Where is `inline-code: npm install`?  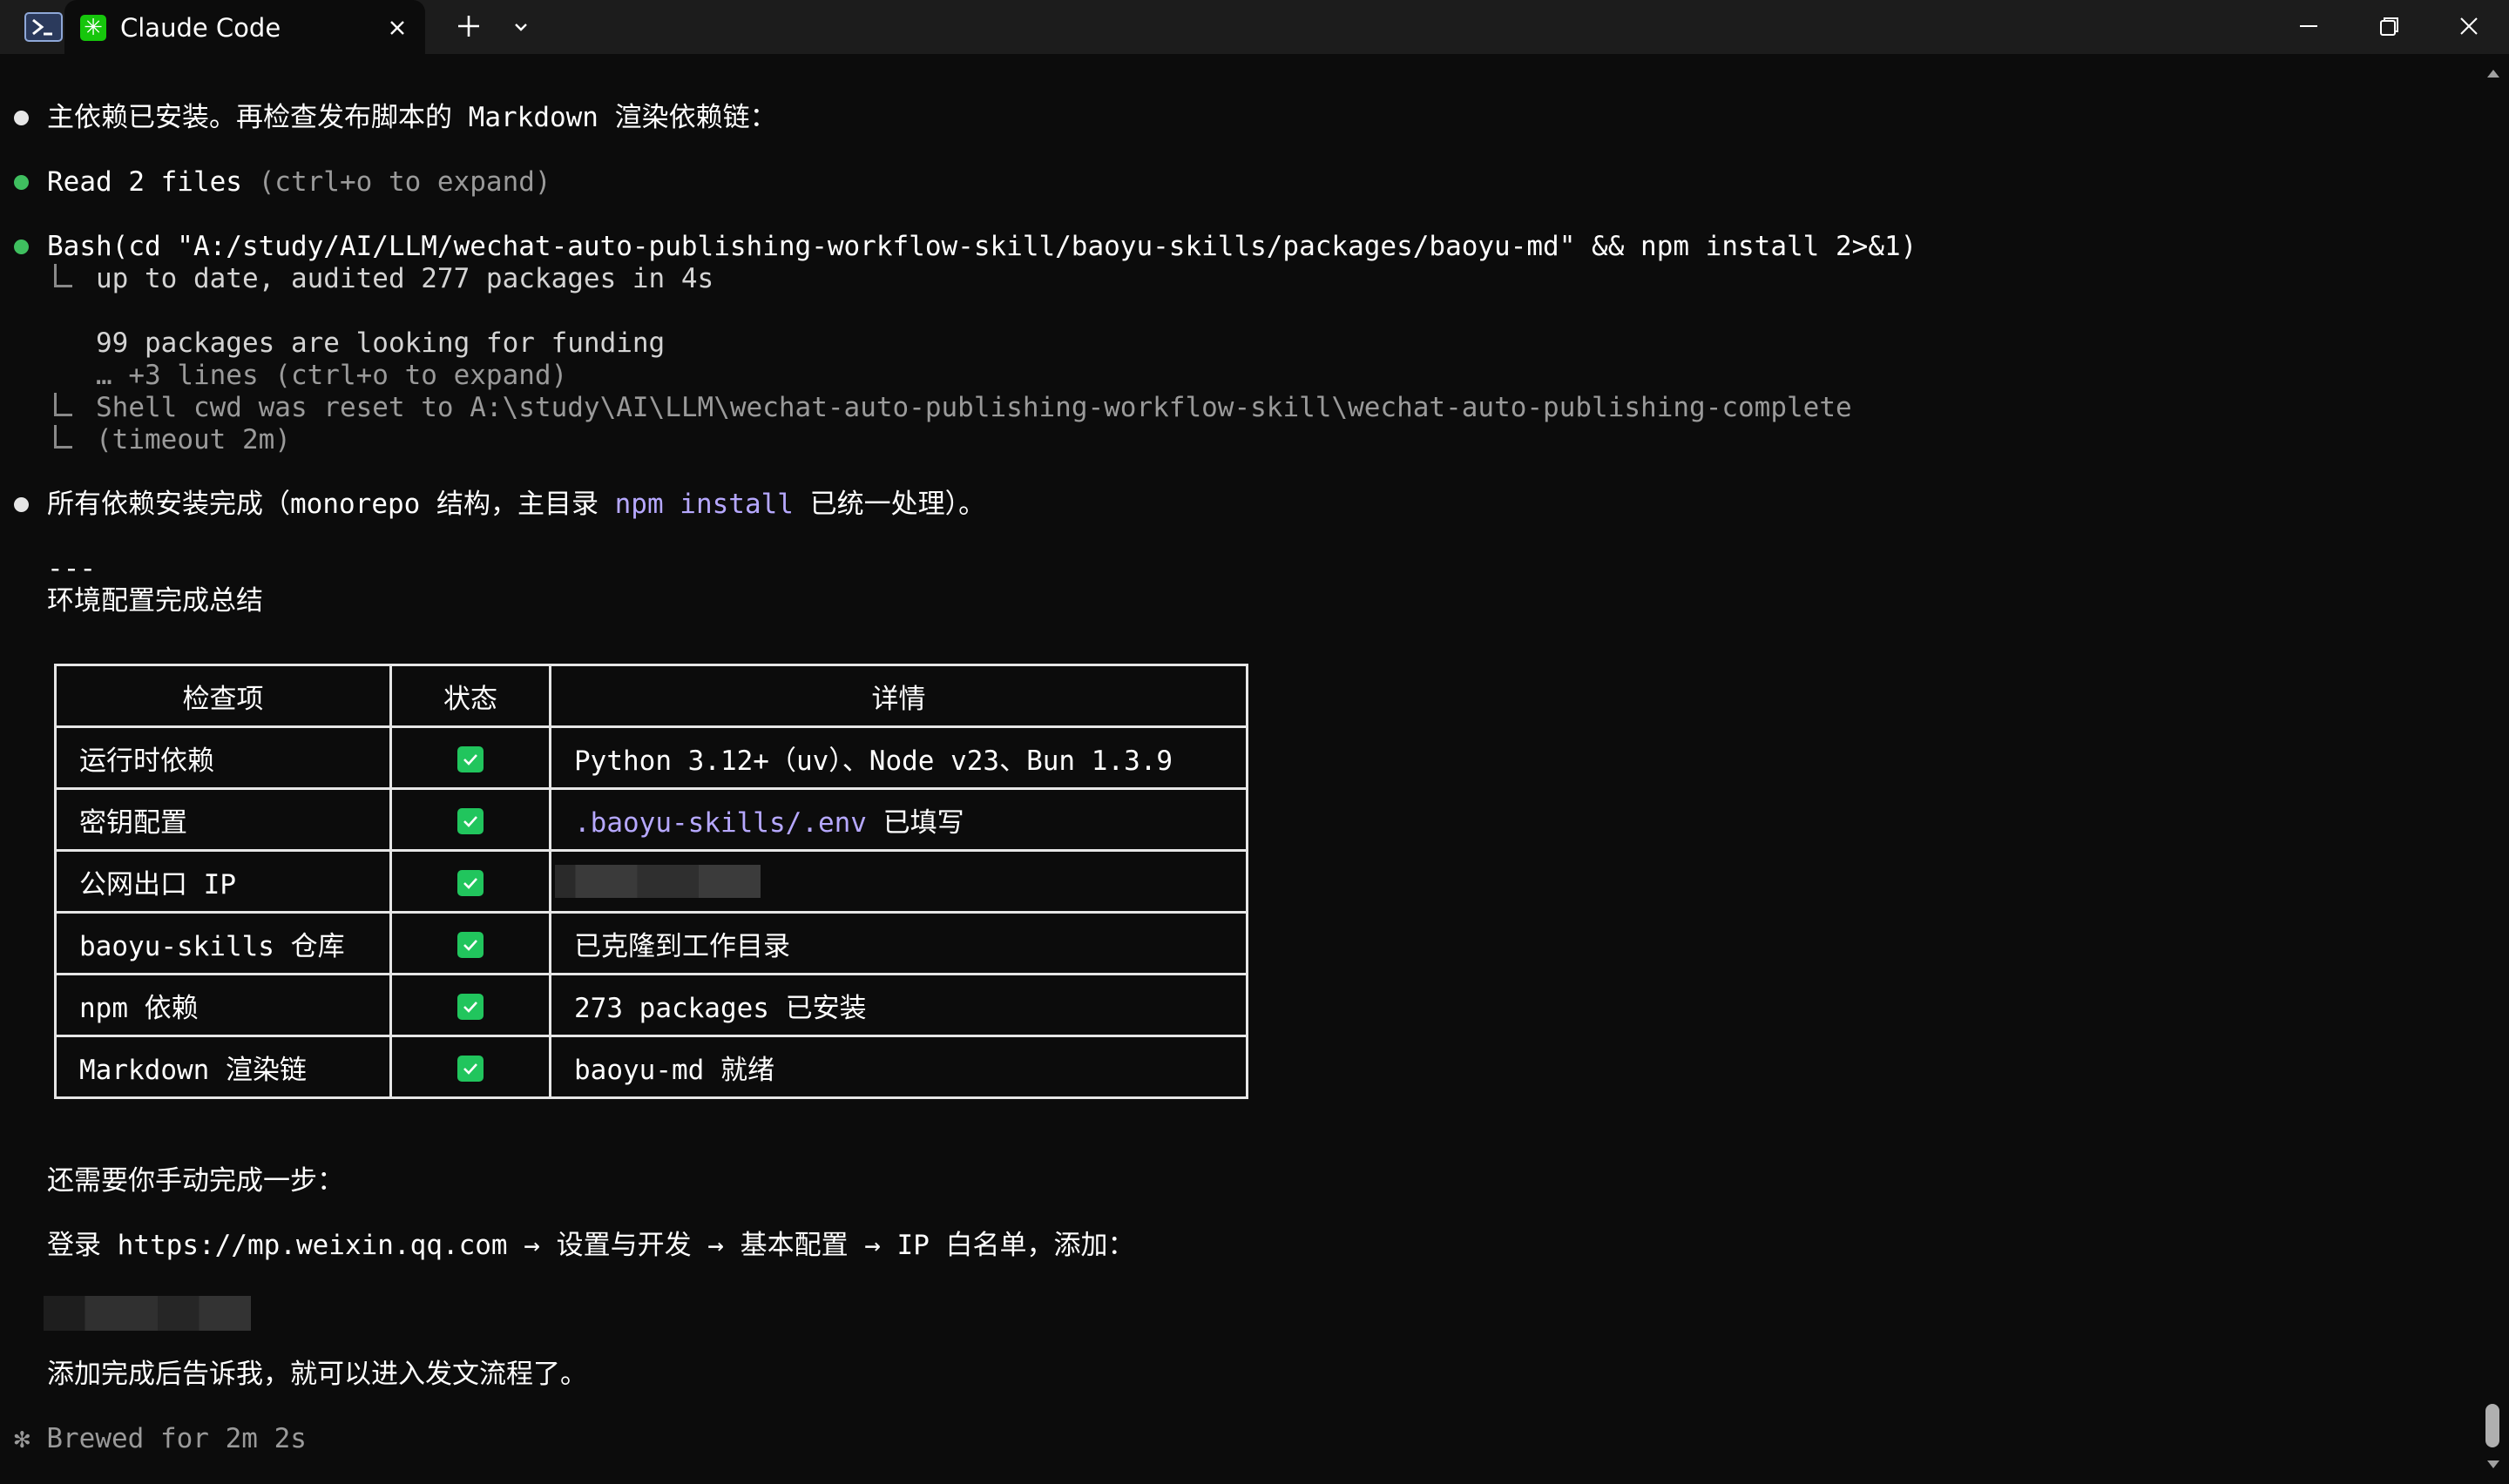
inline-code: npm install is located at coordinates (704, 505).